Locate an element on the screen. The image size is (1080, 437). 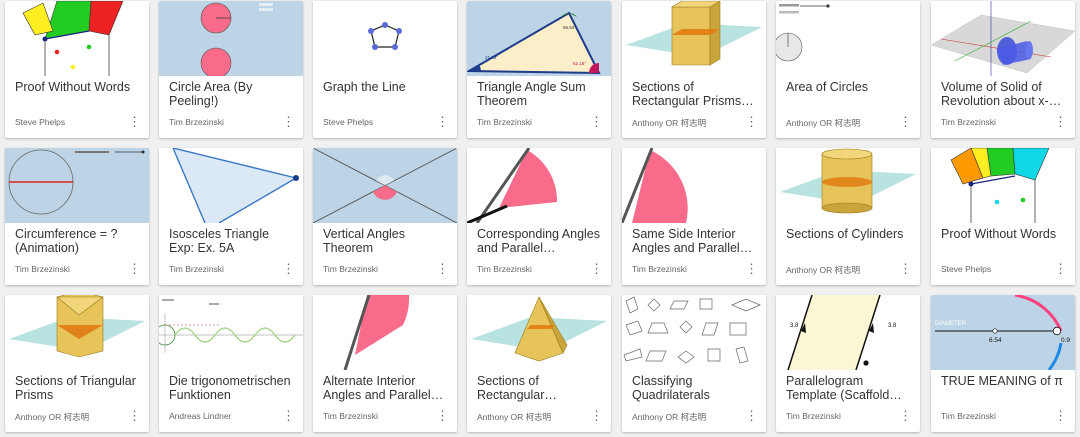
card-title: Sections of Triangular Prisms is located at coordinates (78, 388).